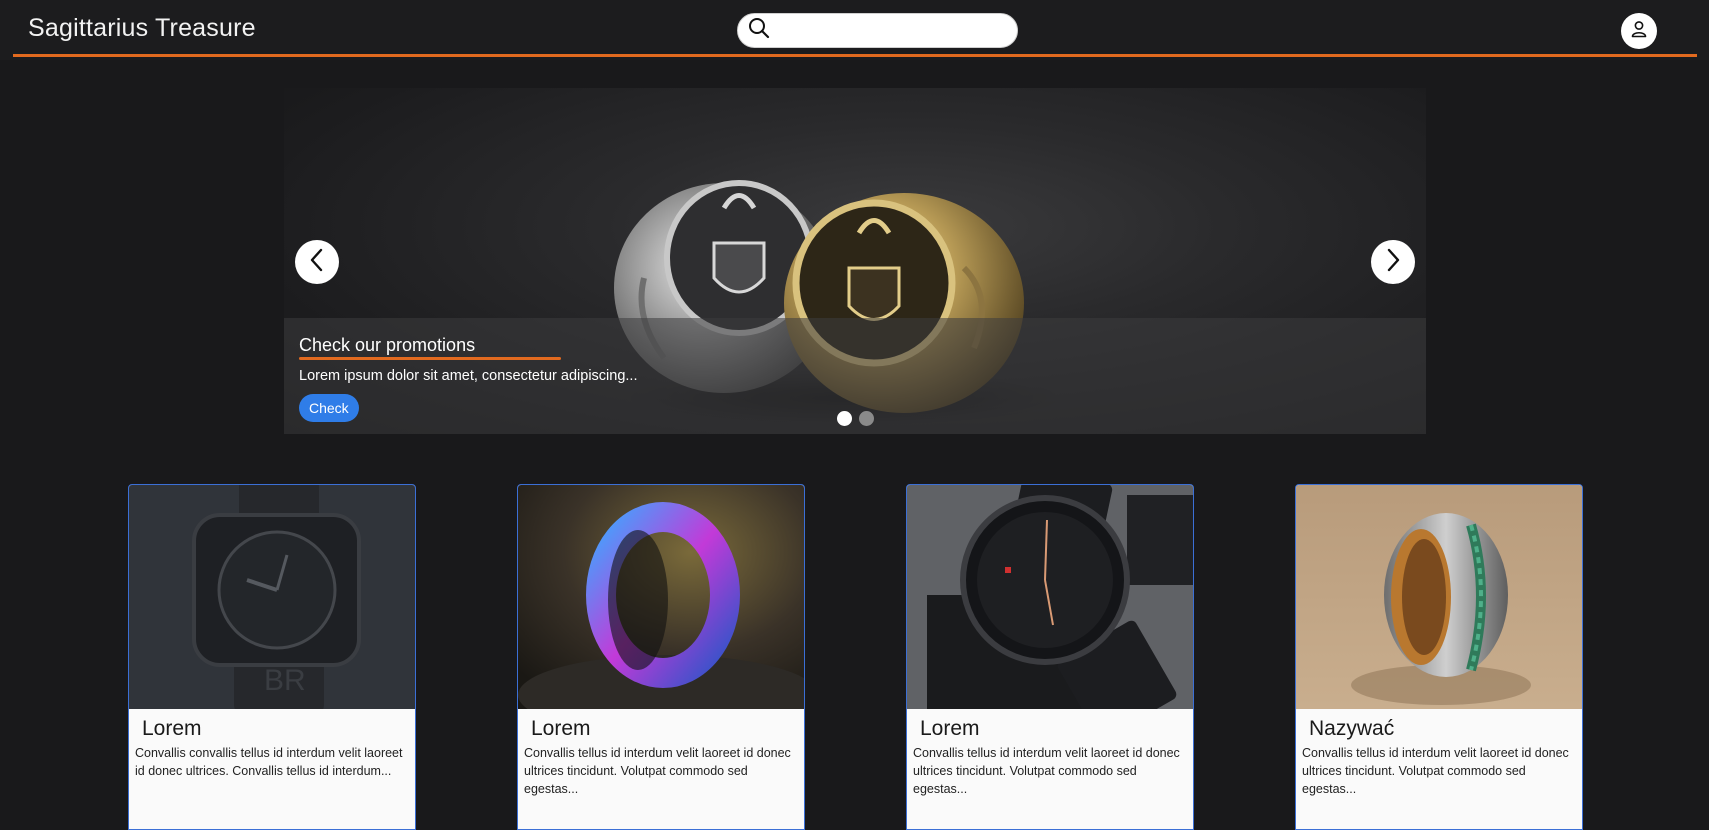 The width and height of the screenshot is (1709, 830). I want to click on svg-text: BR, so click(285, 680).